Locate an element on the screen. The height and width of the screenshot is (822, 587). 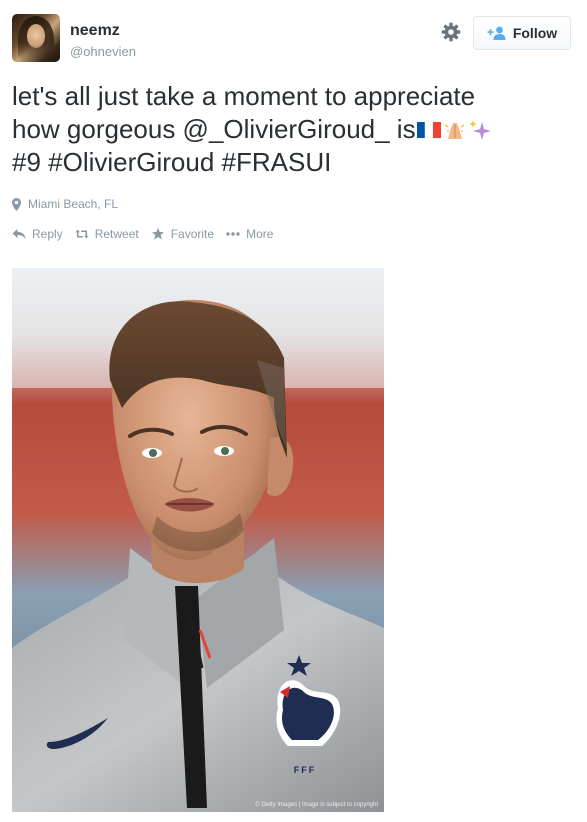
france-flag-icon is located at coordinates (428, 130).